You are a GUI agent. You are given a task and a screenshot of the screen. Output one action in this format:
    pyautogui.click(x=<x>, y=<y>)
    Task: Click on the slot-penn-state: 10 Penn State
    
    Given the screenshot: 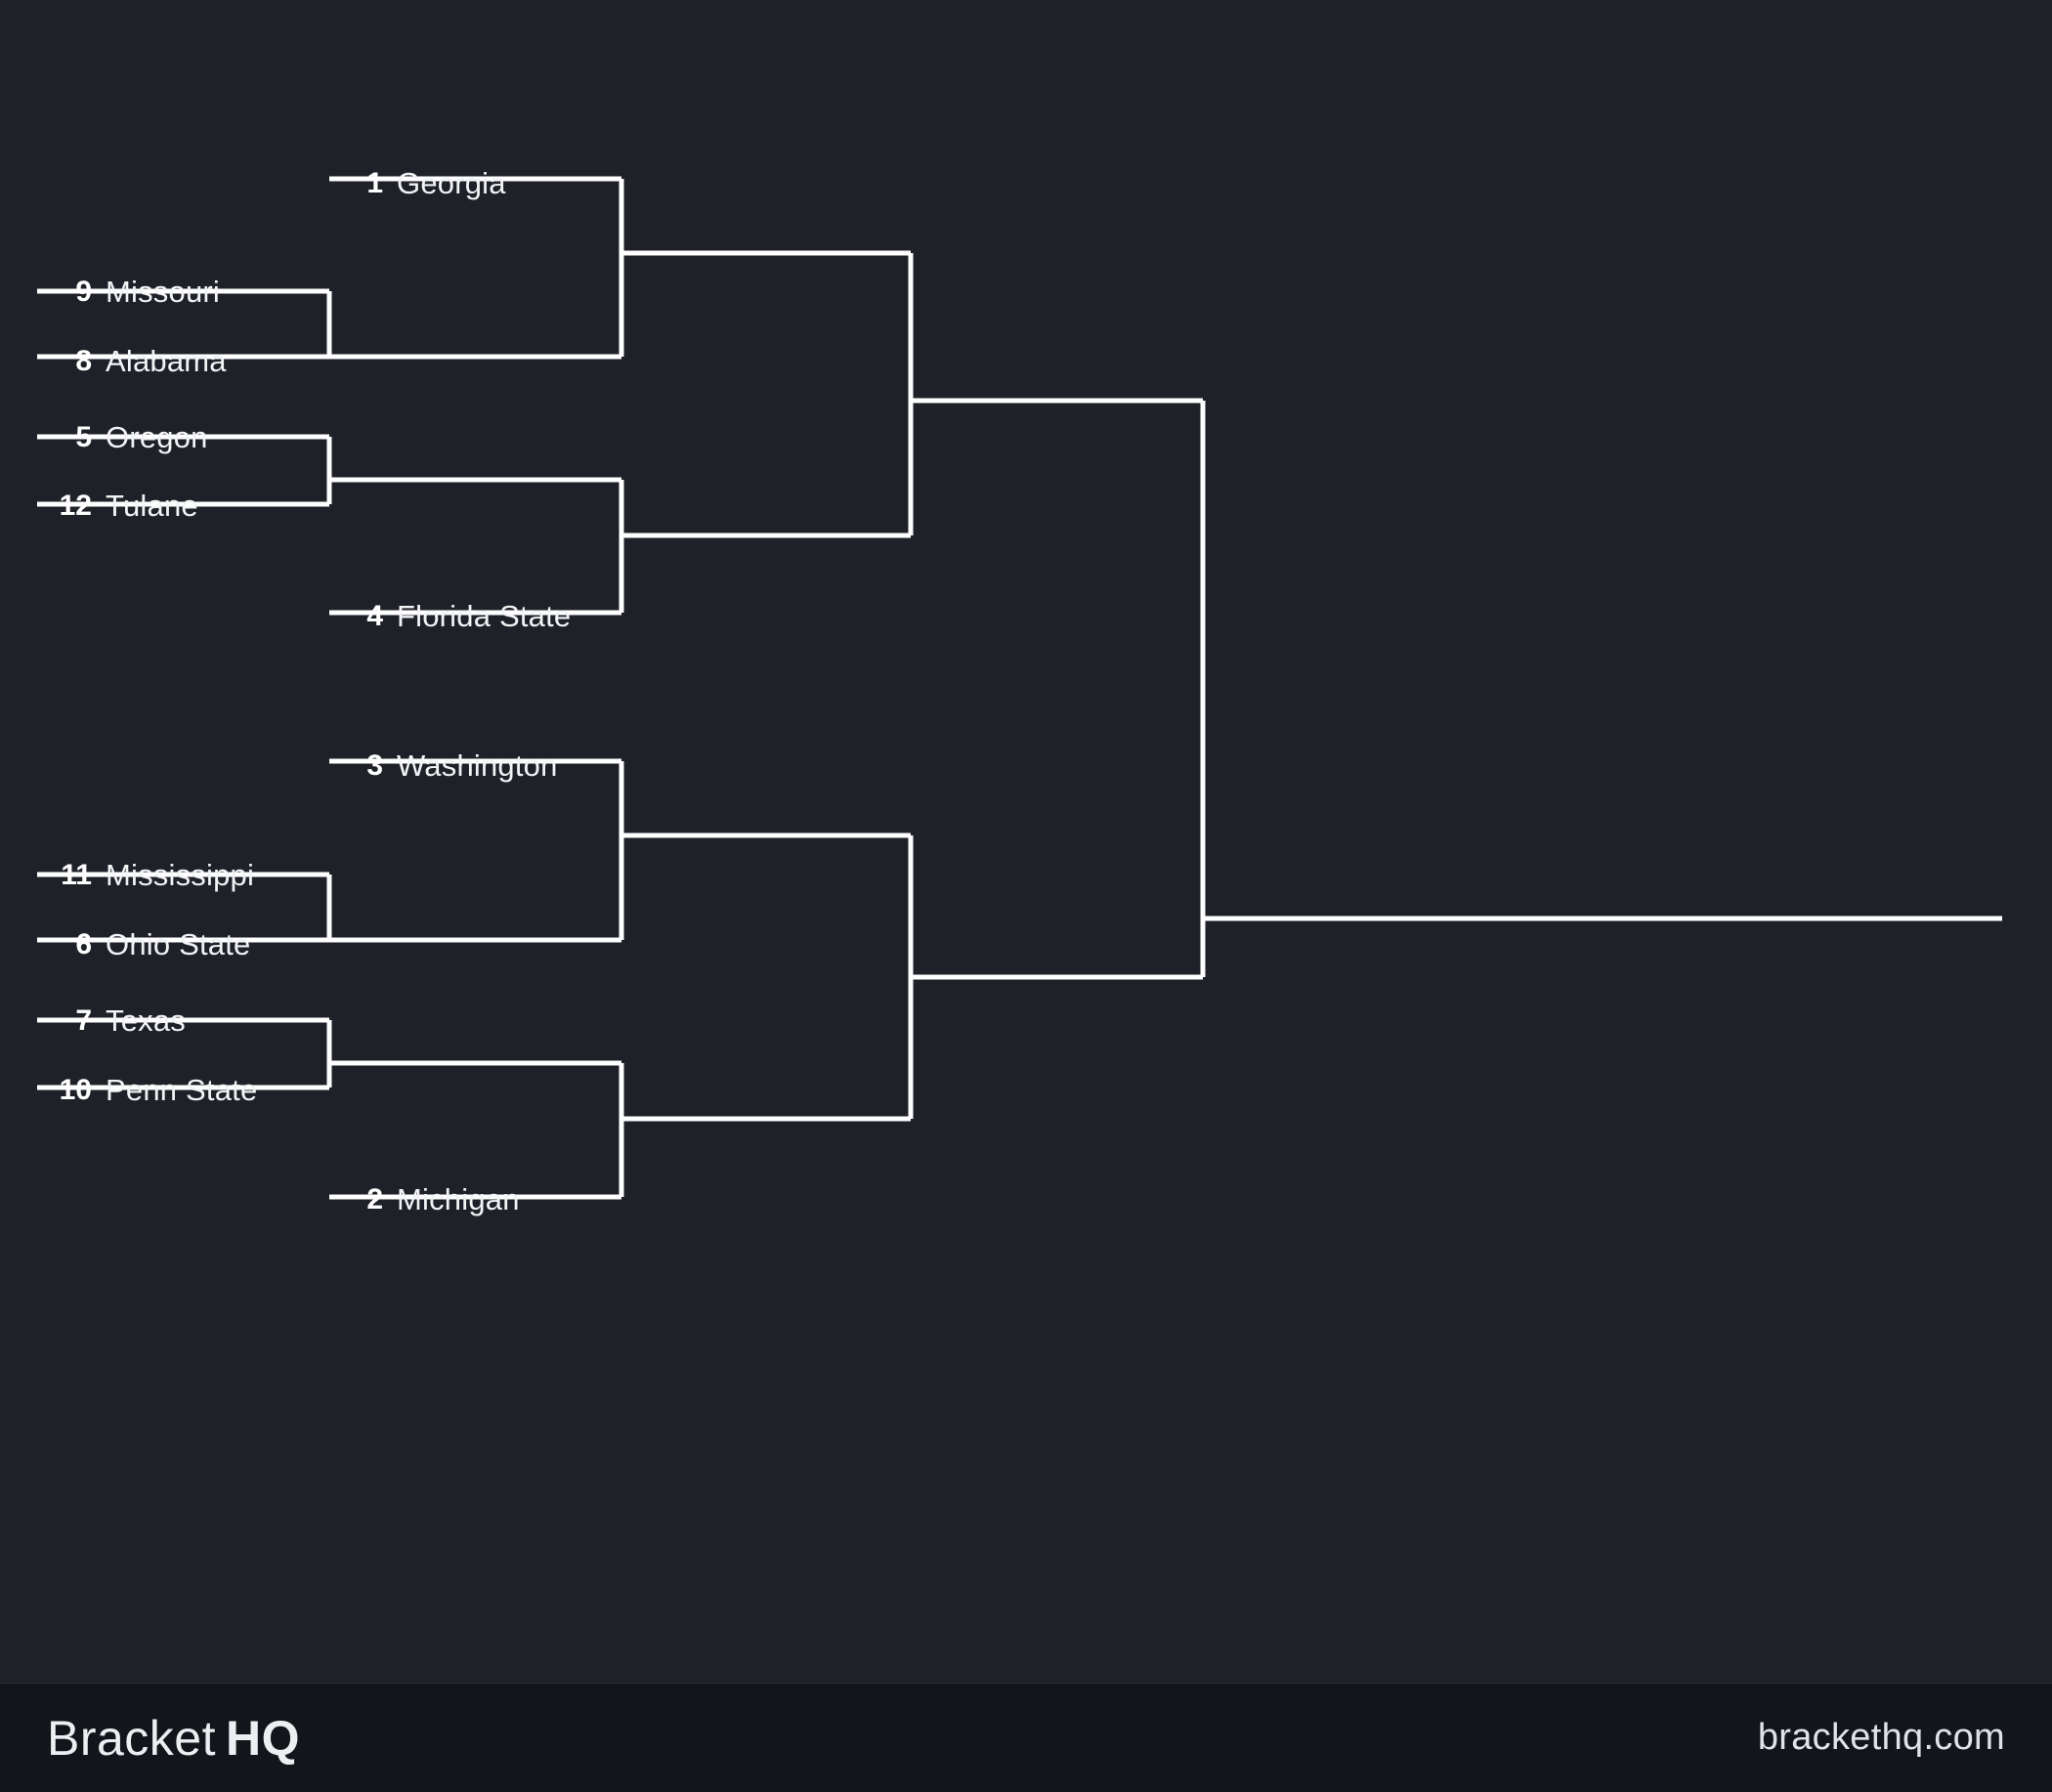 What is the action you would take?
    pyautogui.click(x=153, y=1090)
    